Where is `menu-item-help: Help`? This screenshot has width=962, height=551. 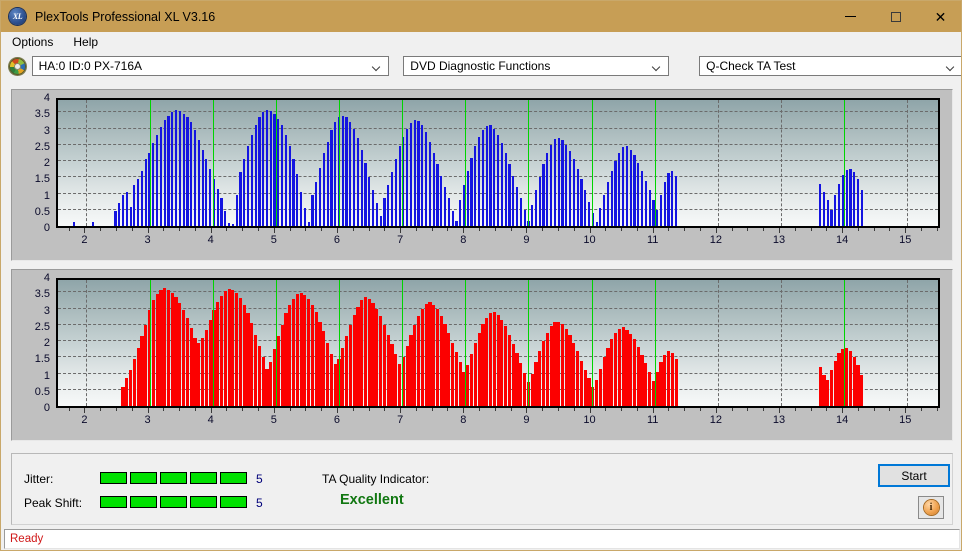
menu-item-help: Help is located at coordinates (85, 42).